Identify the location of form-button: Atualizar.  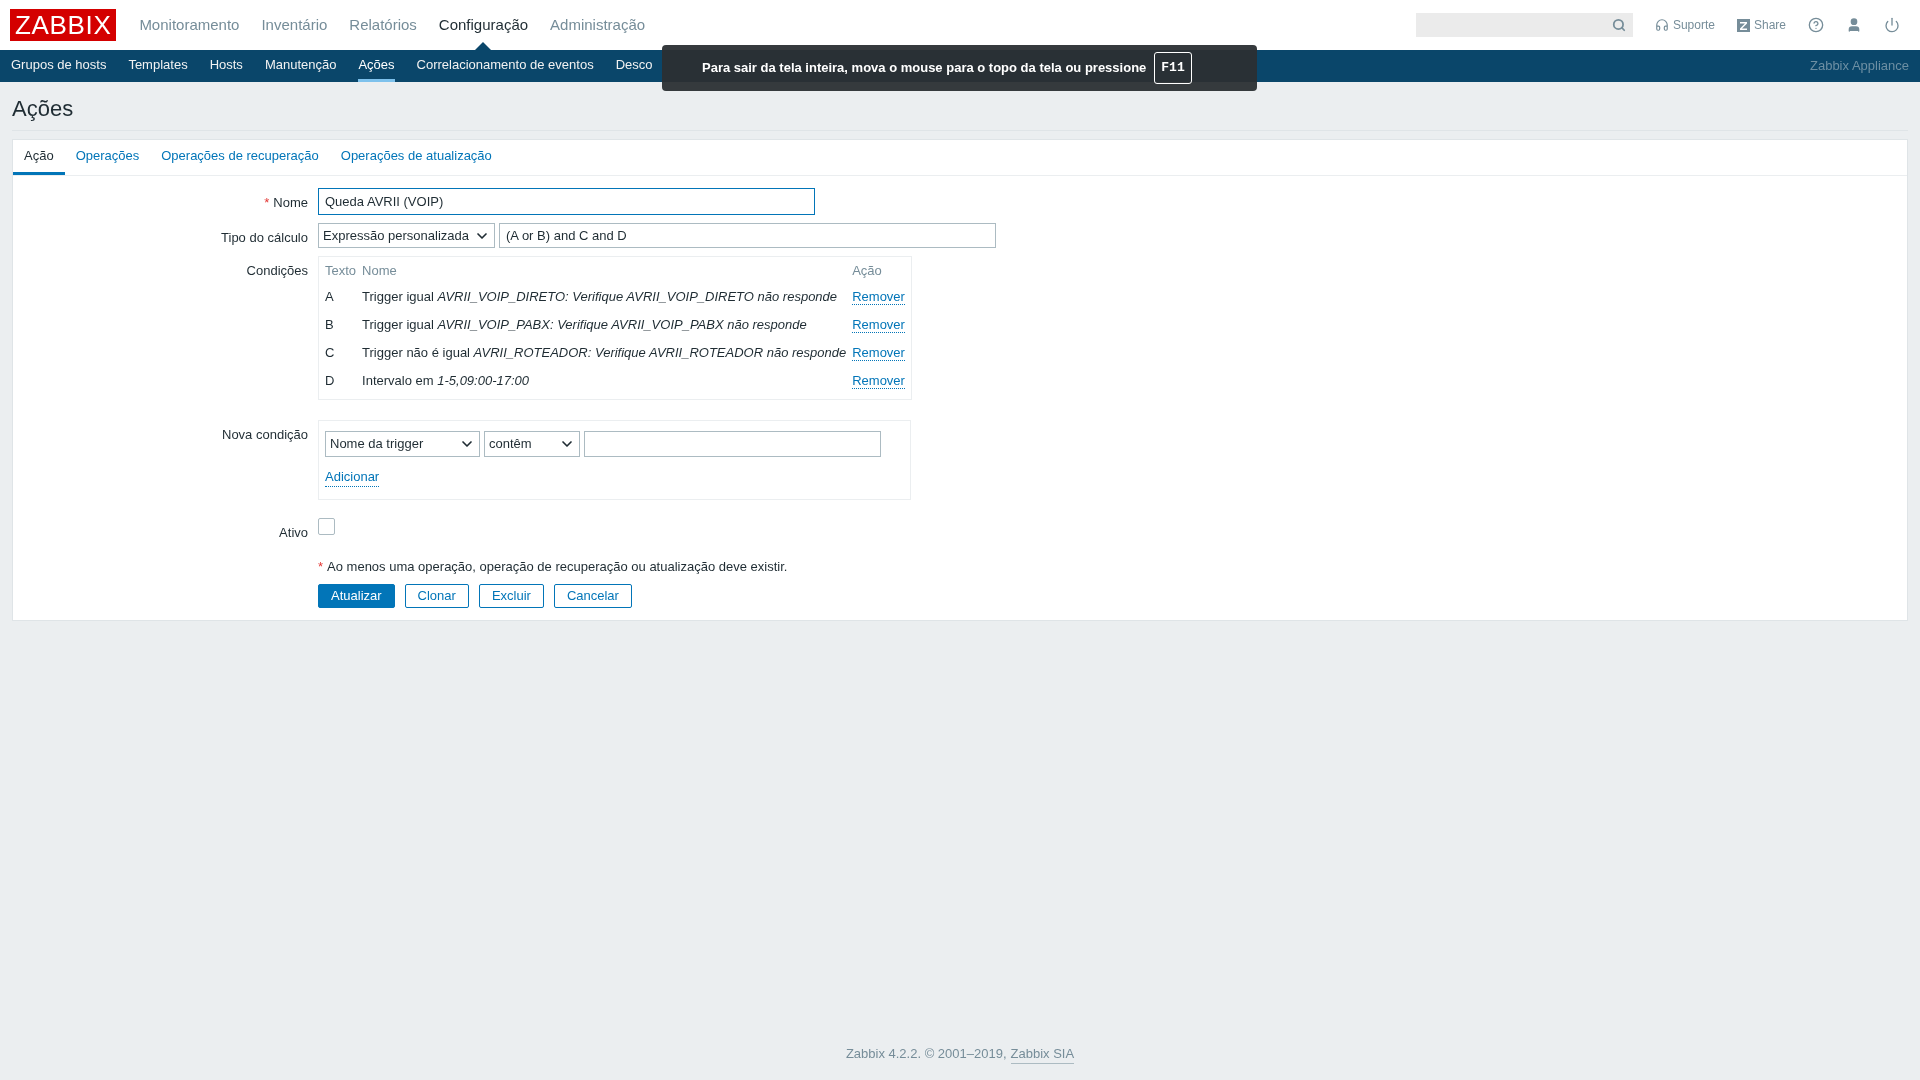
(356, 596).